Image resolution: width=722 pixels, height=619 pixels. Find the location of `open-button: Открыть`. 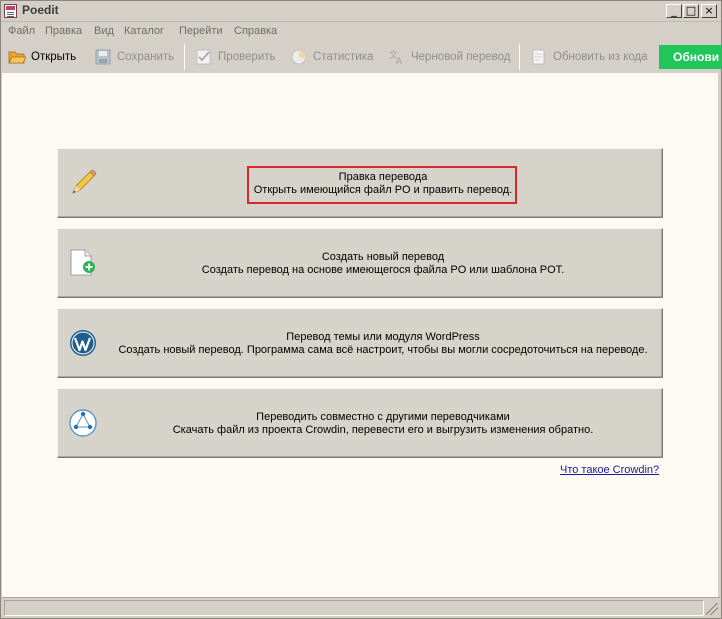

open-button: Открыть is located at coordinates (42, 57).